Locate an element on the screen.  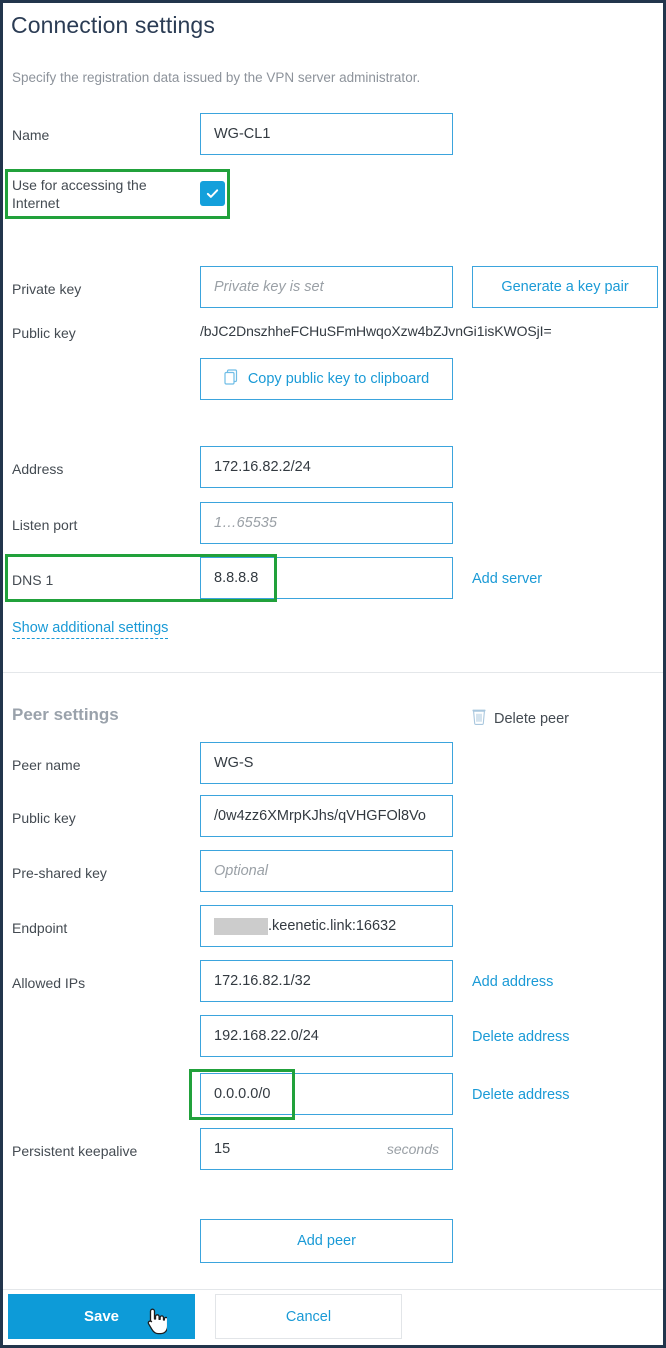
peer-settings-heading: Peer settings is located at coordinates (65, 714).